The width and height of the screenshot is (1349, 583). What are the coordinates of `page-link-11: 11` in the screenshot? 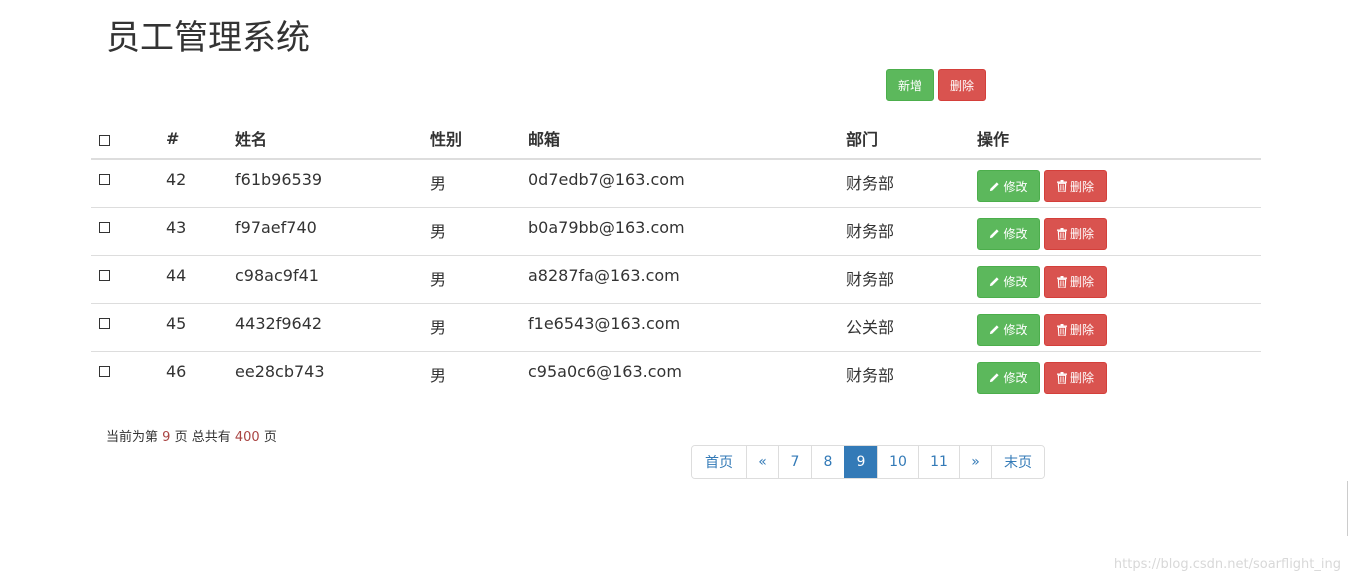 It's located at (938, 462).